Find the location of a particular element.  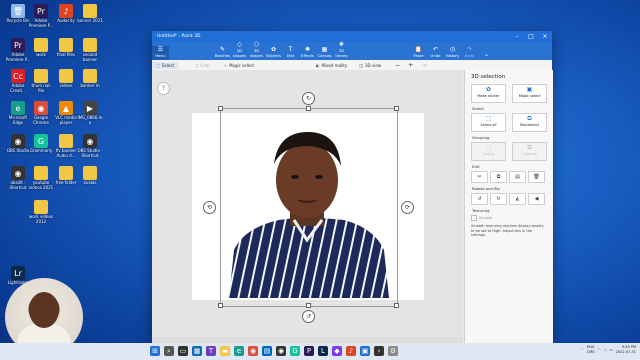

multiselect-button: ⧉ Multiselect is located at coordinates (529, 122).